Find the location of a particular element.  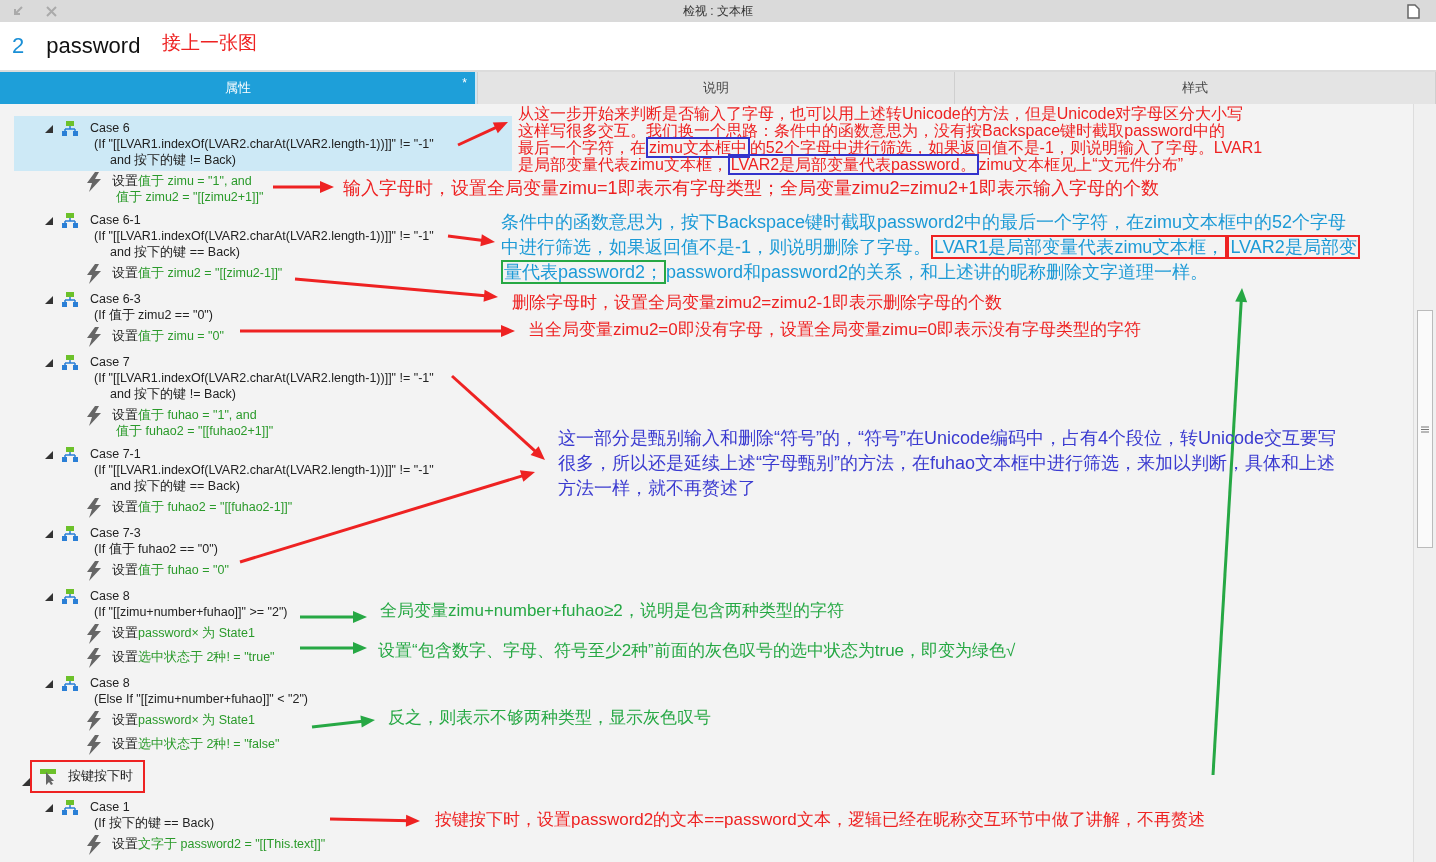

annotation-text: 输入字母时，设置全局变量zimu=1即表示有字母类型；全局变量zimu2=zimu2+1即表示输入字母的个数 is located at coordinates (751, 188).